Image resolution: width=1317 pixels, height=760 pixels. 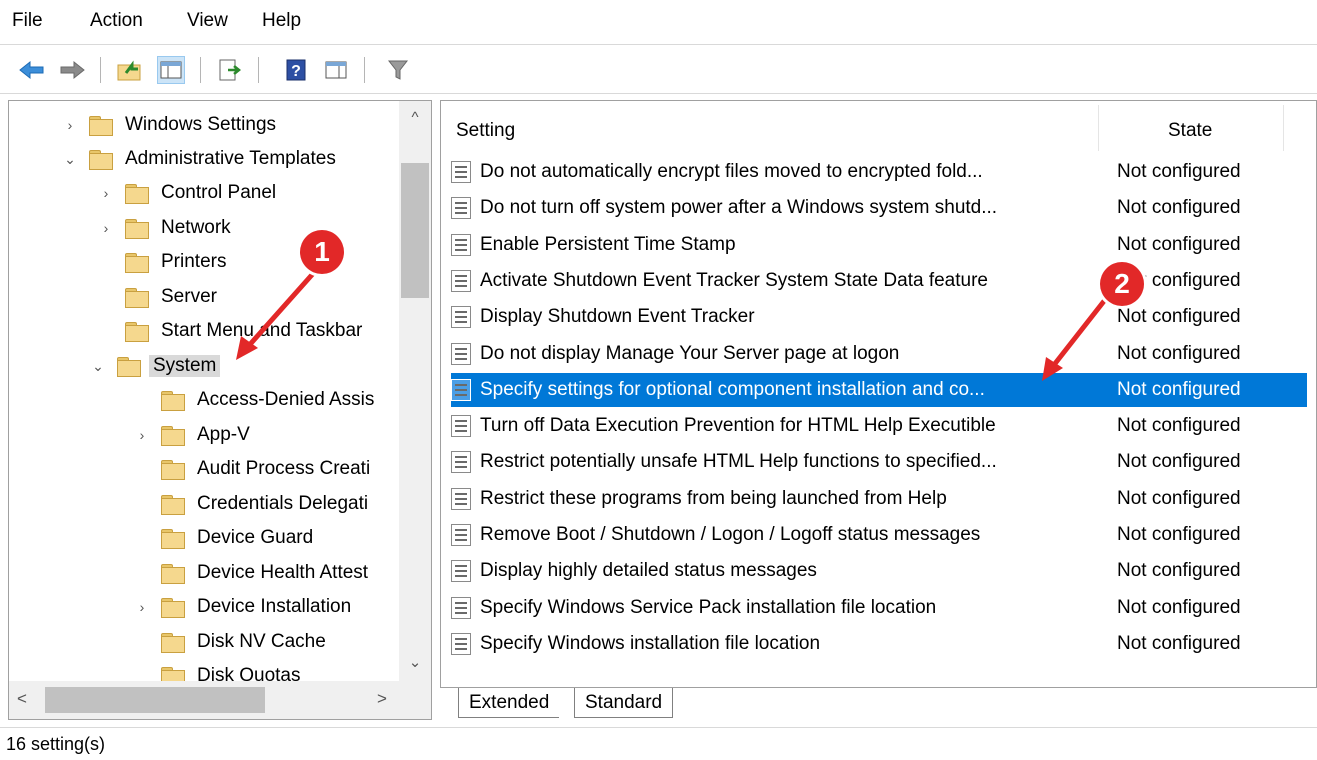 I want to click on annotation-badge-1: 1, so click(x=322, y=252).